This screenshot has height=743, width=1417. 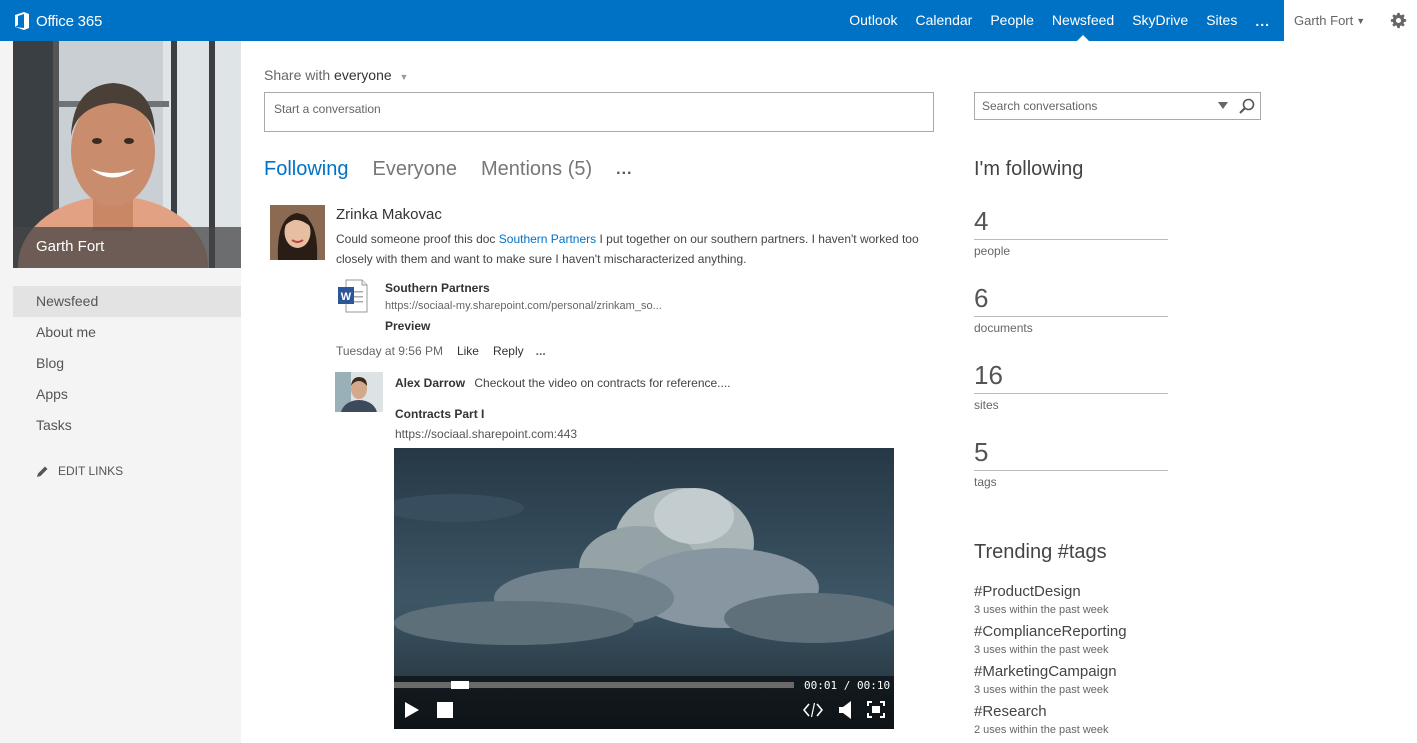 What do you see at coordinates (127, 247) in the screenshot?
I see `profile-name-bar: Garth Fort` at bounding box center [127, 247].